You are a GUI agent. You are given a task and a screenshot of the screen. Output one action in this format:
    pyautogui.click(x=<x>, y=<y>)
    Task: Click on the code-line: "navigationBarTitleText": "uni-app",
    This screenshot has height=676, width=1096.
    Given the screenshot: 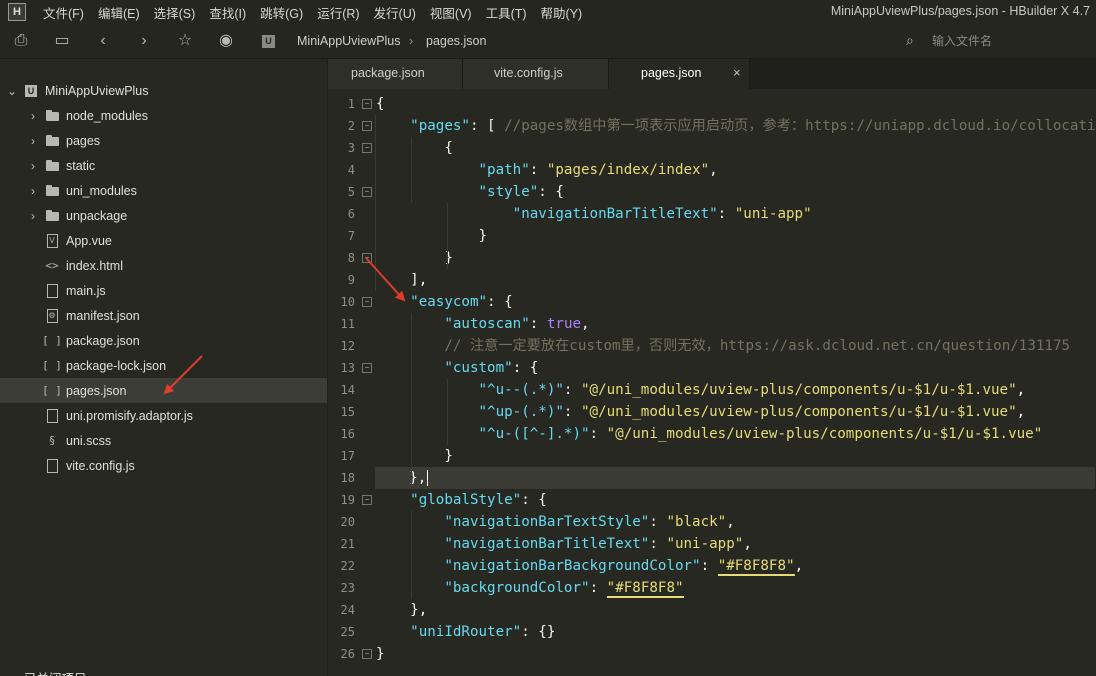 What is the action you would take?
    pyautogui.click(x=564, y=544)
    